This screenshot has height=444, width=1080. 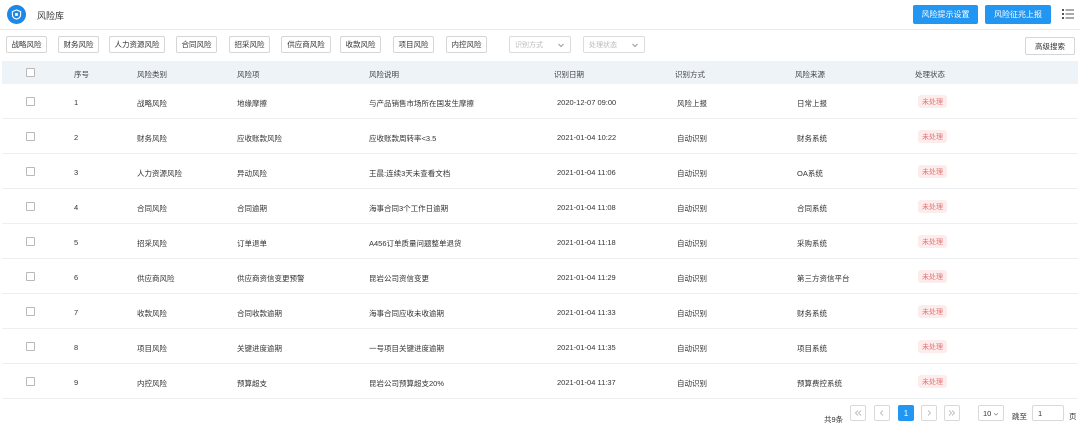 I want to click on page-title: 风险库, so click(x=51, y=16).